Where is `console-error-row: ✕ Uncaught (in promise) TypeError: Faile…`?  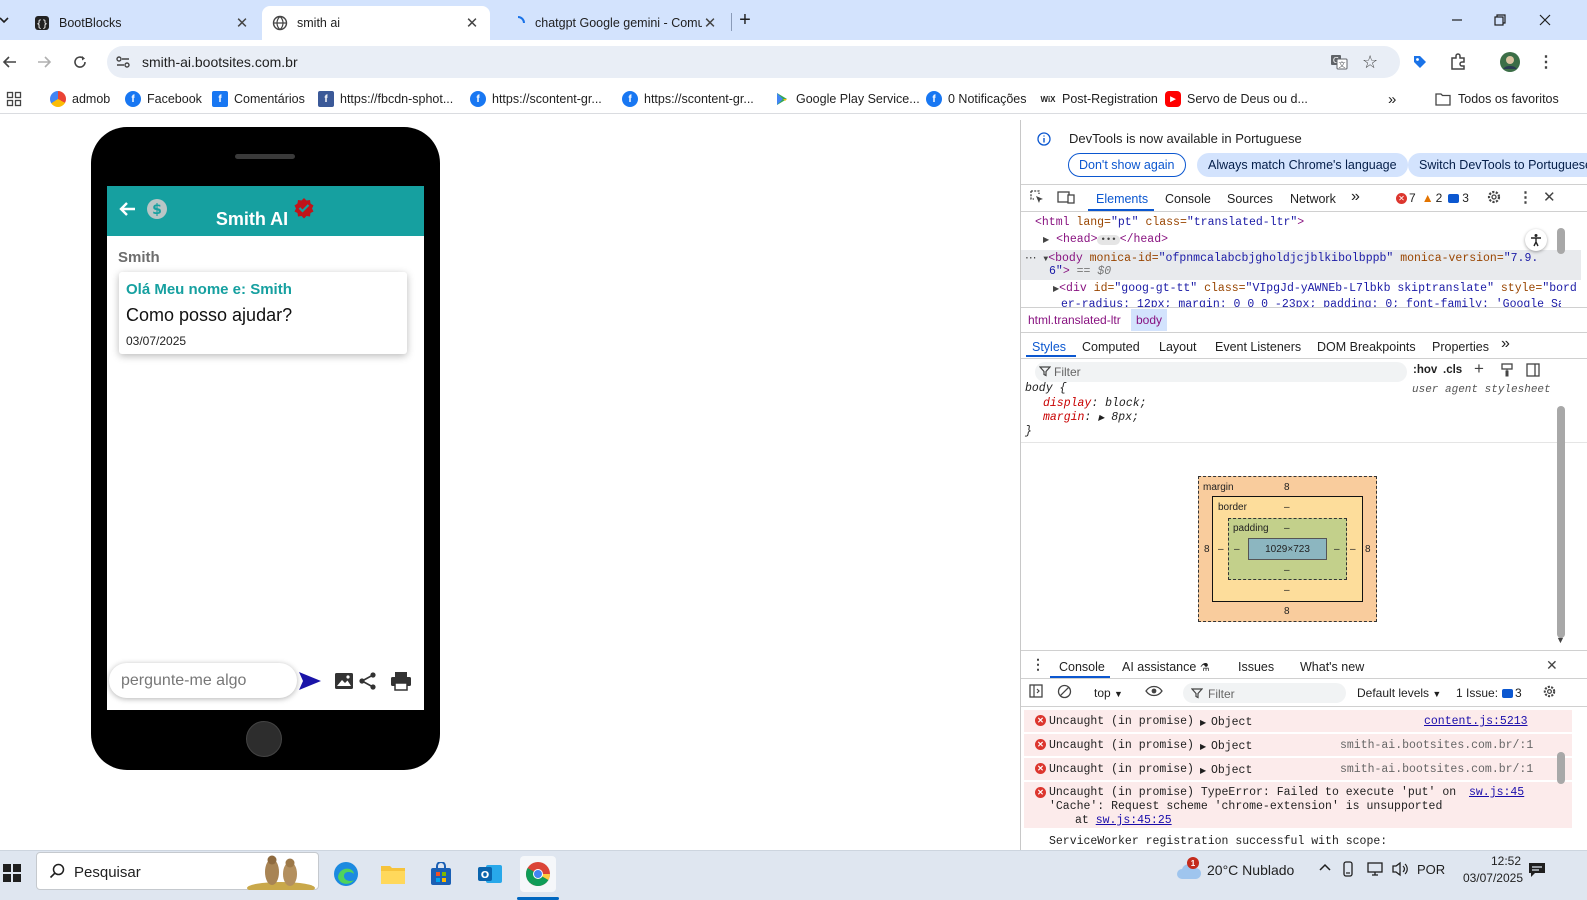 console-error-row: ✕ Uncaught (in promise) TypeError: Faile… is located at coordinates (1298, 805).